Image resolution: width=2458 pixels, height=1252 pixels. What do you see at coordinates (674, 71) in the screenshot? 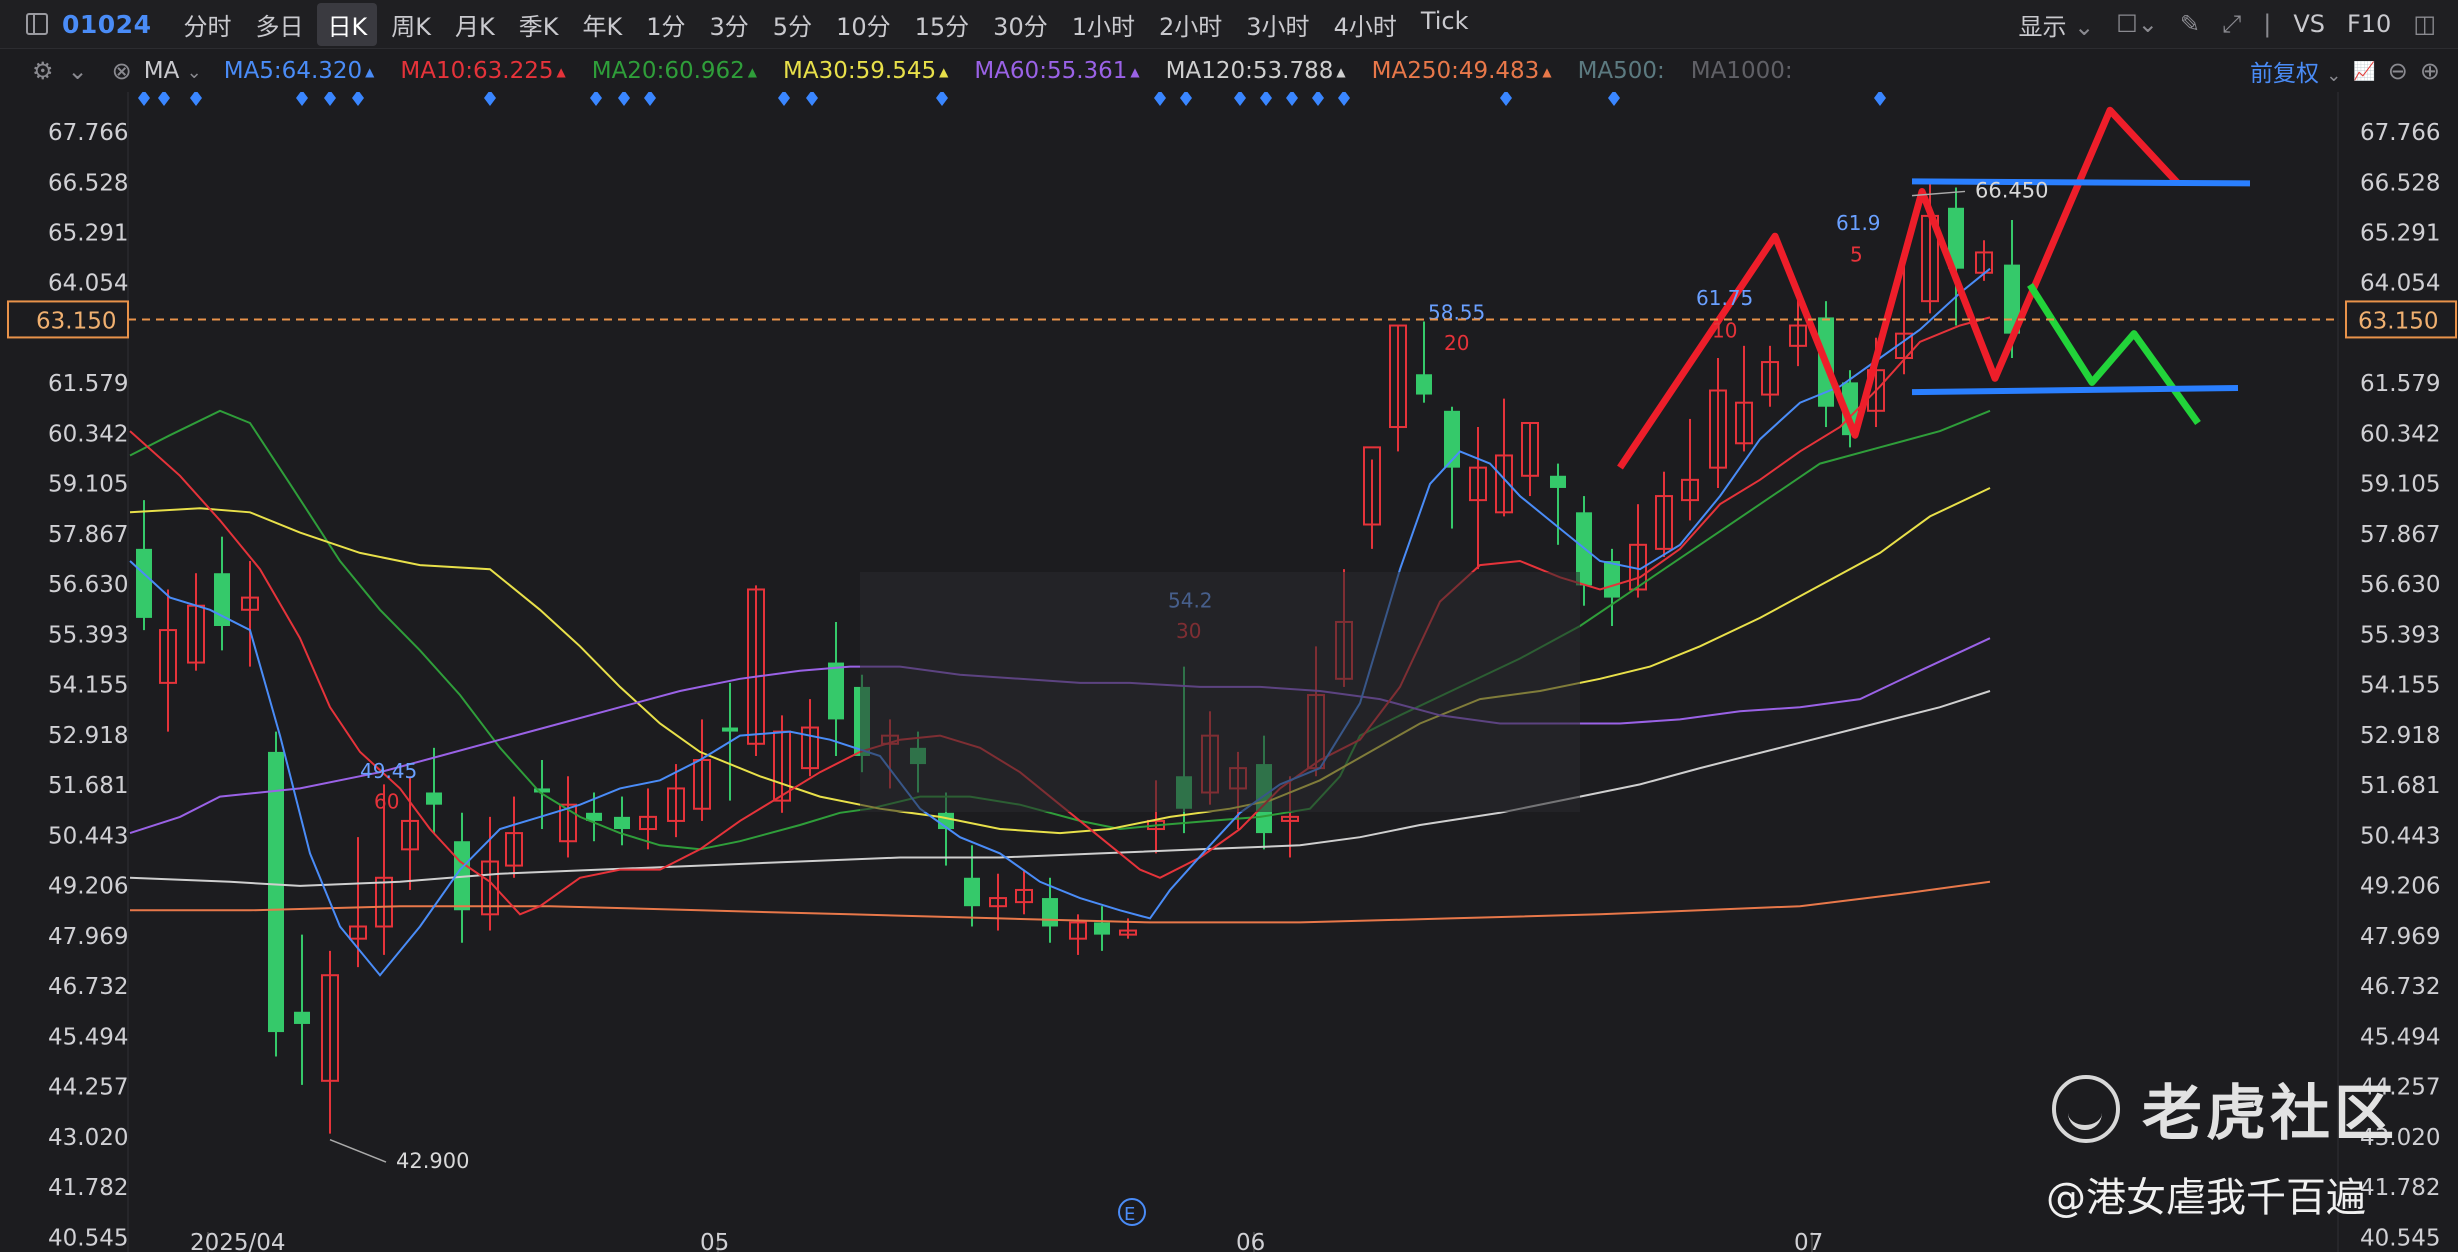
I see `ma-value: MA20:60.962 ▲` at bounding box center [674, 71].